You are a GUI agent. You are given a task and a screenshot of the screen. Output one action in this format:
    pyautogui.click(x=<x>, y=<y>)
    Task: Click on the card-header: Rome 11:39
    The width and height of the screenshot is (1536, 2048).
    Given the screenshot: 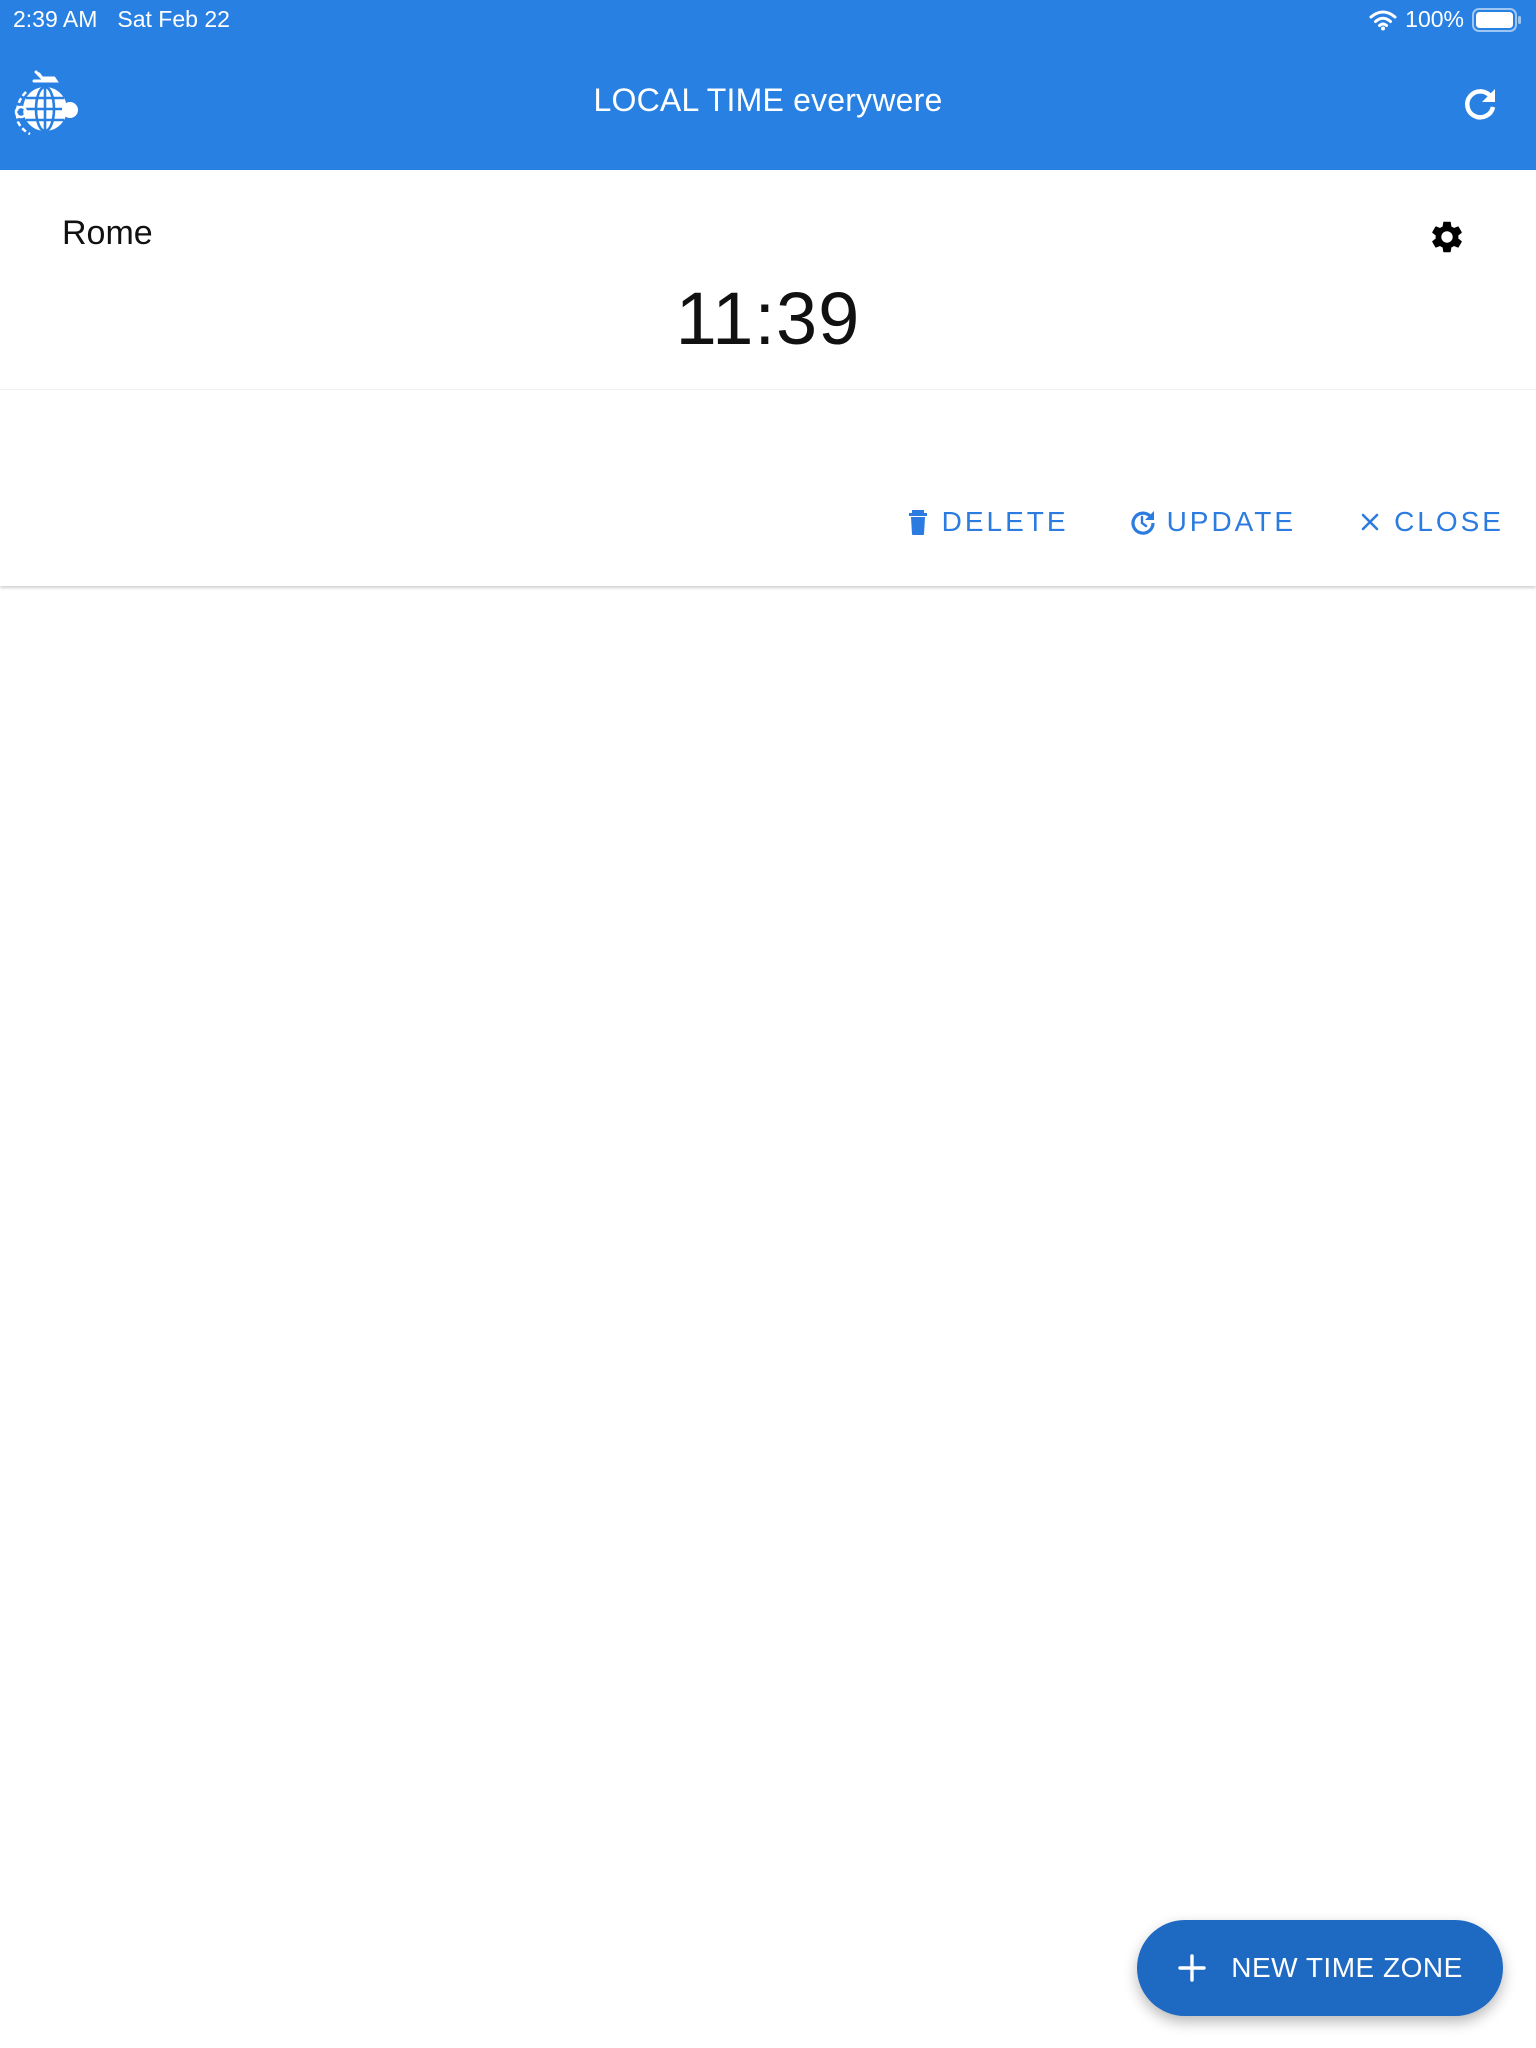 What is the action you would take?
    pyautogui.click(x=768, y=280)
    